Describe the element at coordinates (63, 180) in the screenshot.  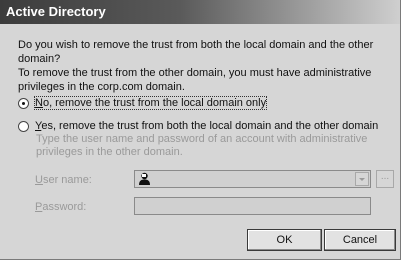
I see `username-label: User name:` at that location.